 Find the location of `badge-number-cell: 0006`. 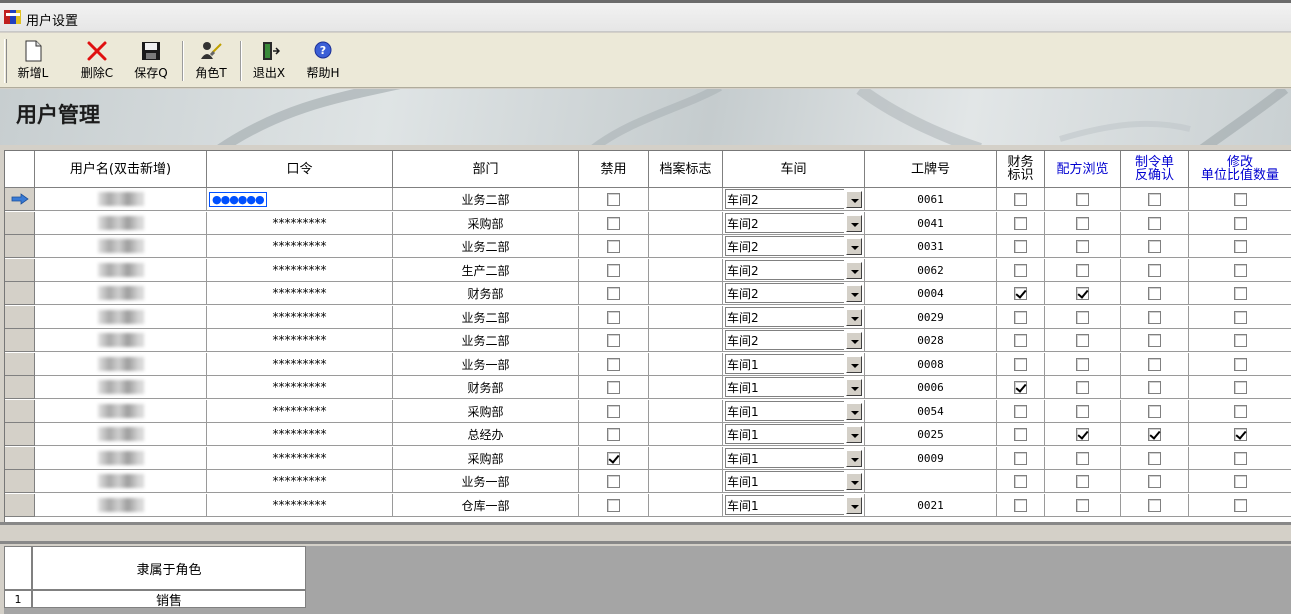

badge-number-cell: 0006 is located at coordinates (931, 387).